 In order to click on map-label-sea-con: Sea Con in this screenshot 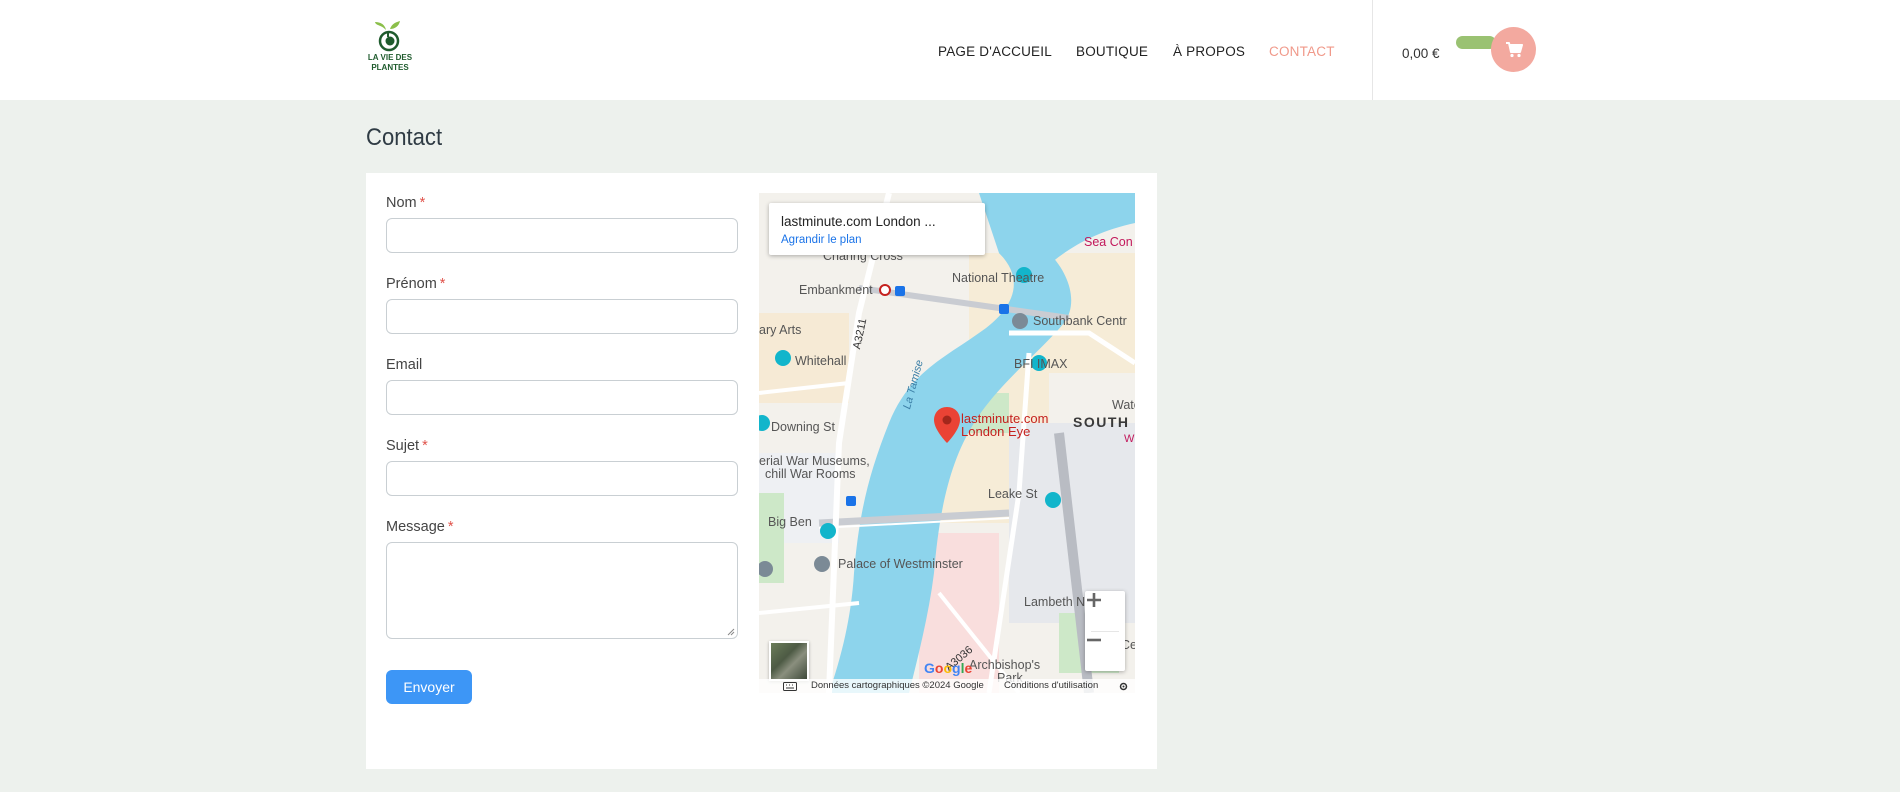, I will do `click(1108, 242)`.